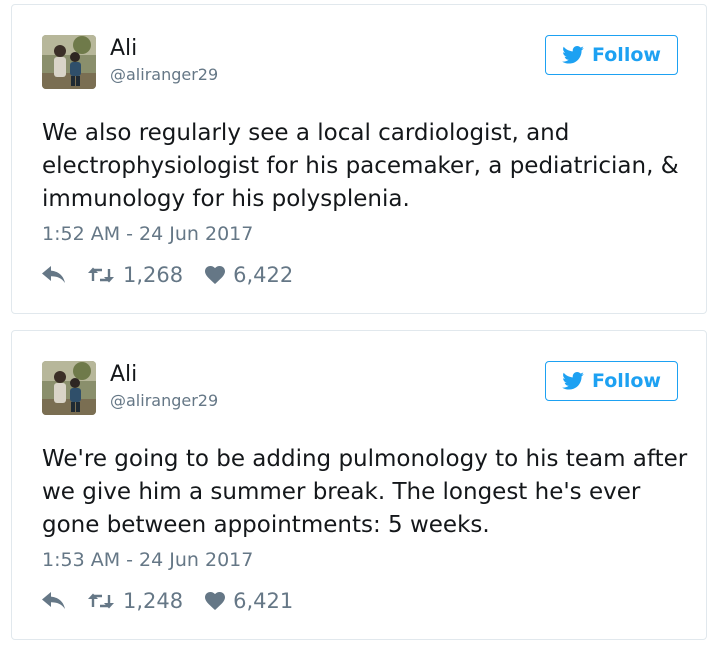  What do you see at coordinates (263, 601) in the screenshot?
I see `like-count: 6,421` at bounding box center [263, 601].